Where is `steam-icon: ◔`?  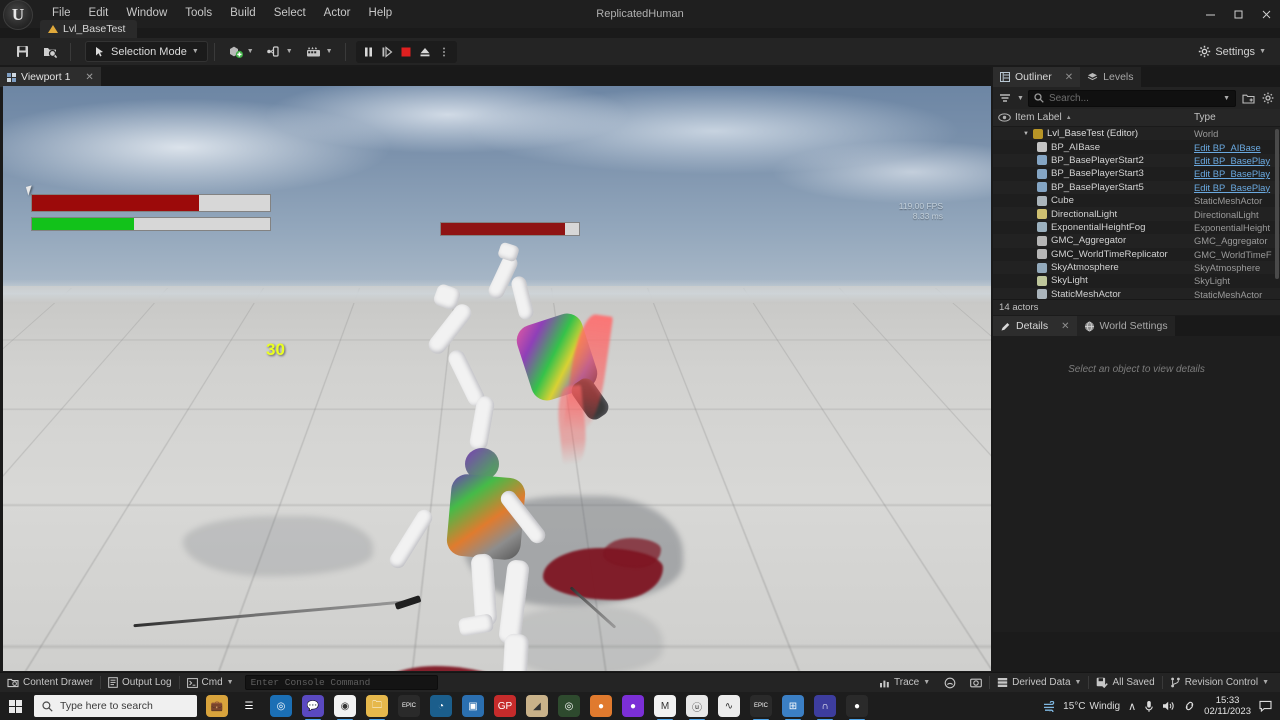 steam-icon: ◔ is located at coordinates (441, 706).